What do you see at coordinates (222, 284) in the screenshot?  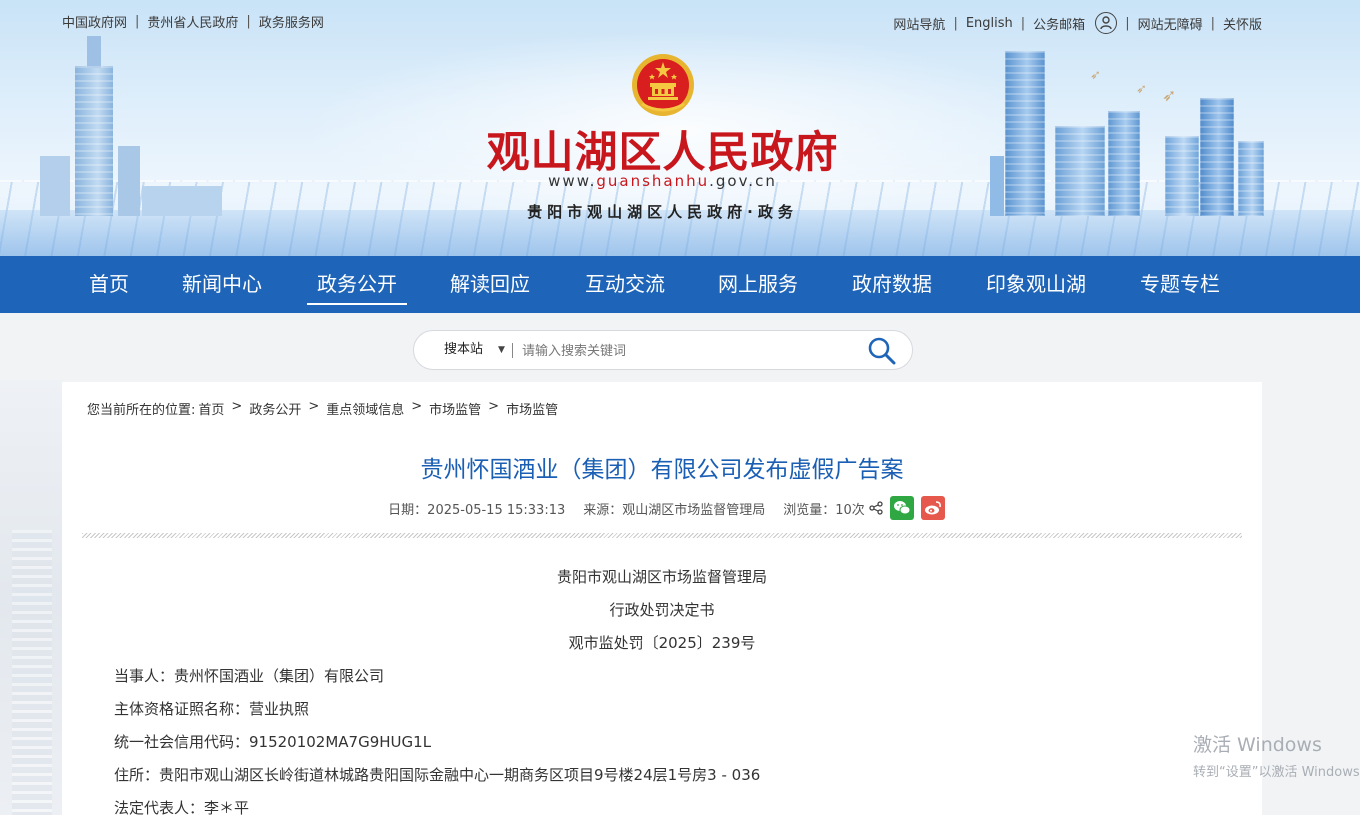 I see `nav-item-news: 新闻中心` at bounding box center [222, 284].